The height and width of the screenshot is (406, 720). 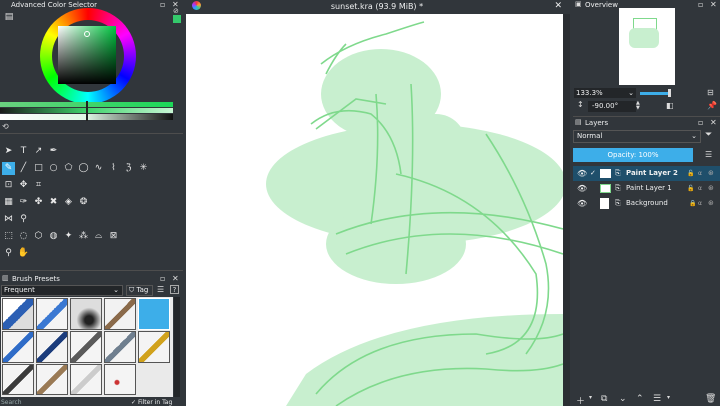 What do you see at coordinates (692, 203) in the screenshot?
I see `lock-icon: 🔒` at bounding box center [692, 203].